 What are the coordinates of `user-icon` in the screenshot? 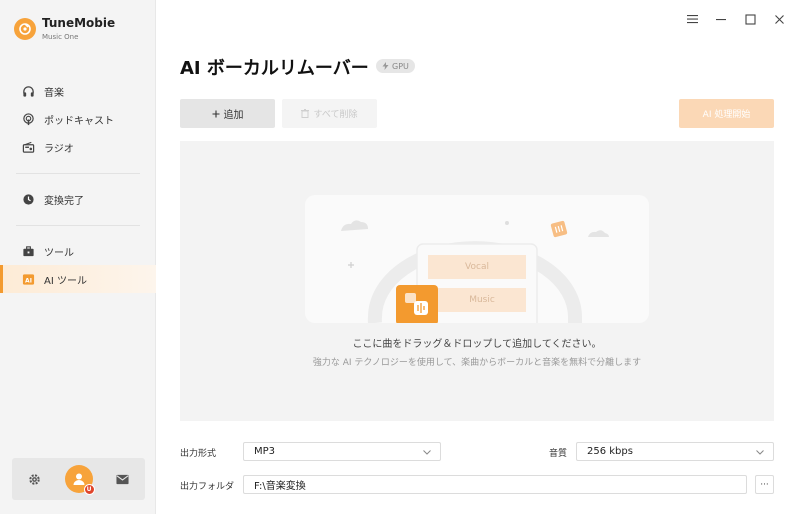 It's located at (78, 479).